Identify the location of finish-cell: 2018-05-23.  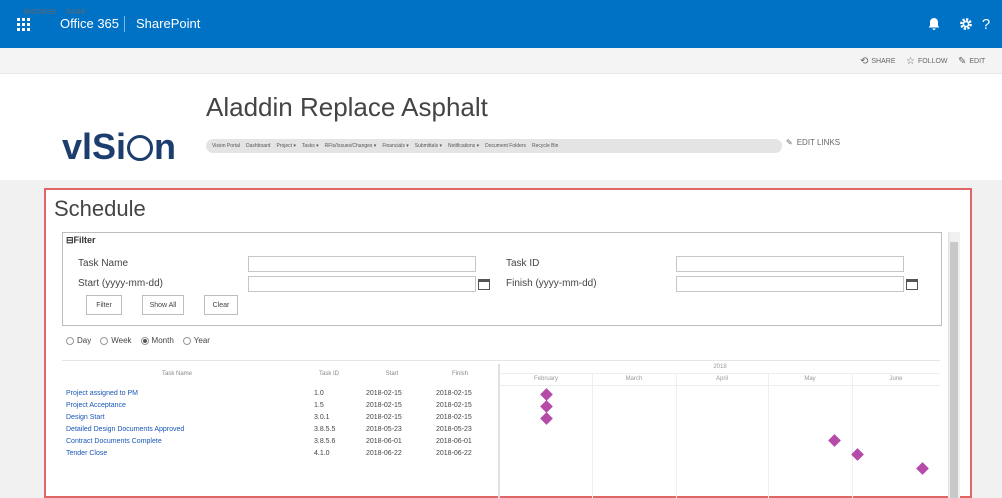
(454, 429).